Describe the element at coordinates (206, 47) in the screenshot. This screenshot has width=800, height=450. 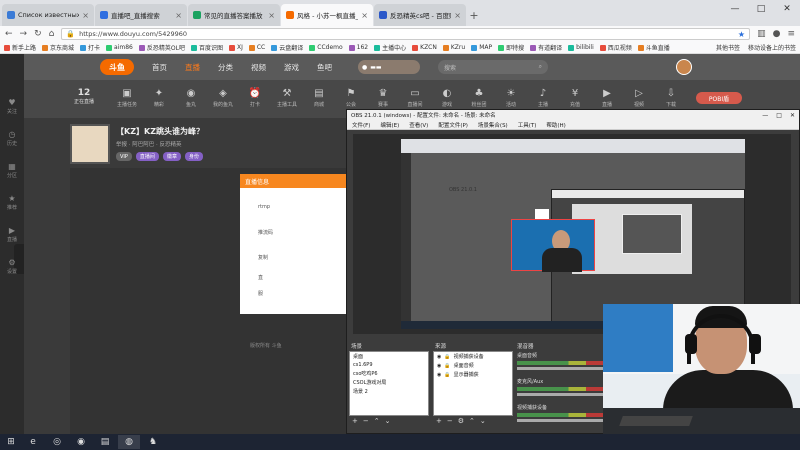
I see `bookmark-item: 百度识图` at that location.